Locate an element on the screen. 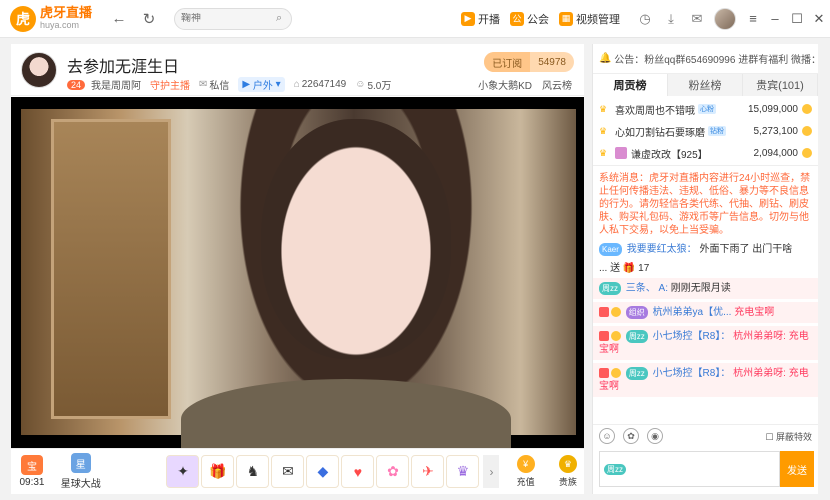  back-arrow-icon: ← is located at coordinates (119, 19).